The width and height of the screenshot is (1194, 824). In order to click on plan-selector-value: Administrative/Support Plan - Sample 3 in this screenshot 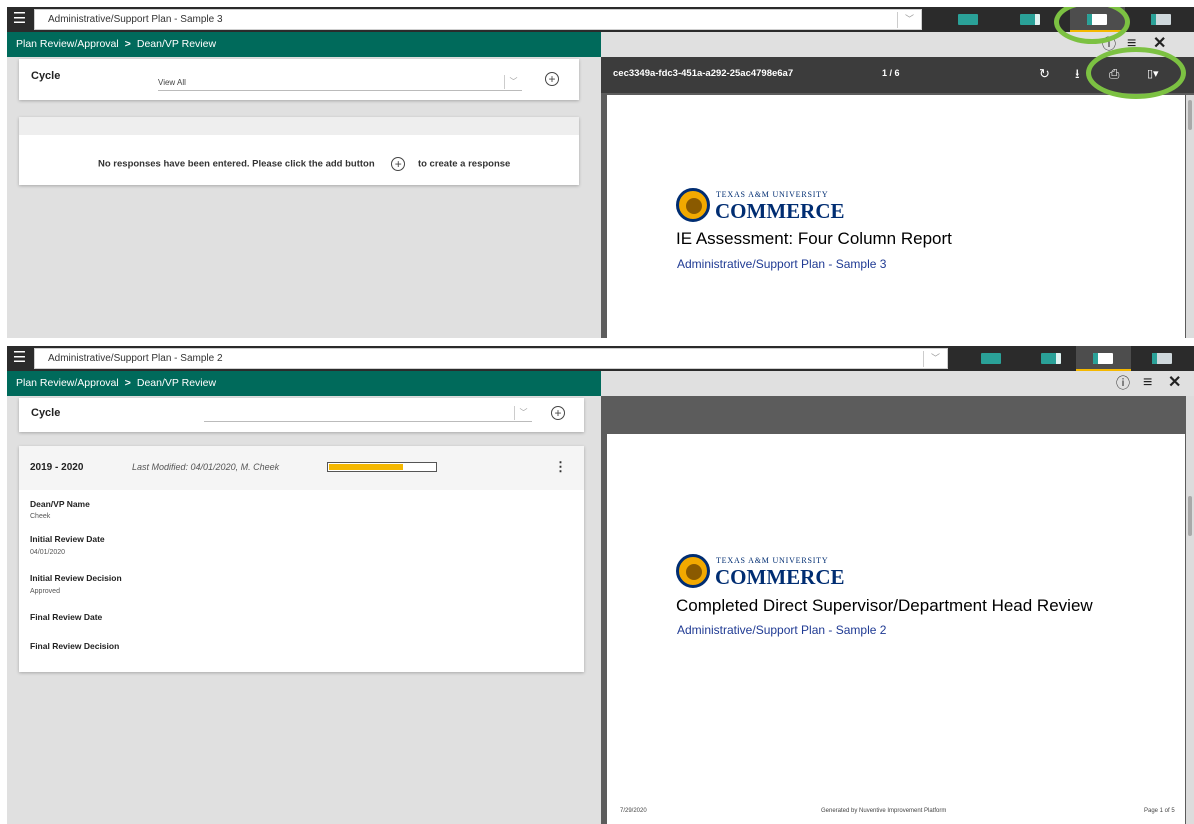, I will do `click(135, 19)`.